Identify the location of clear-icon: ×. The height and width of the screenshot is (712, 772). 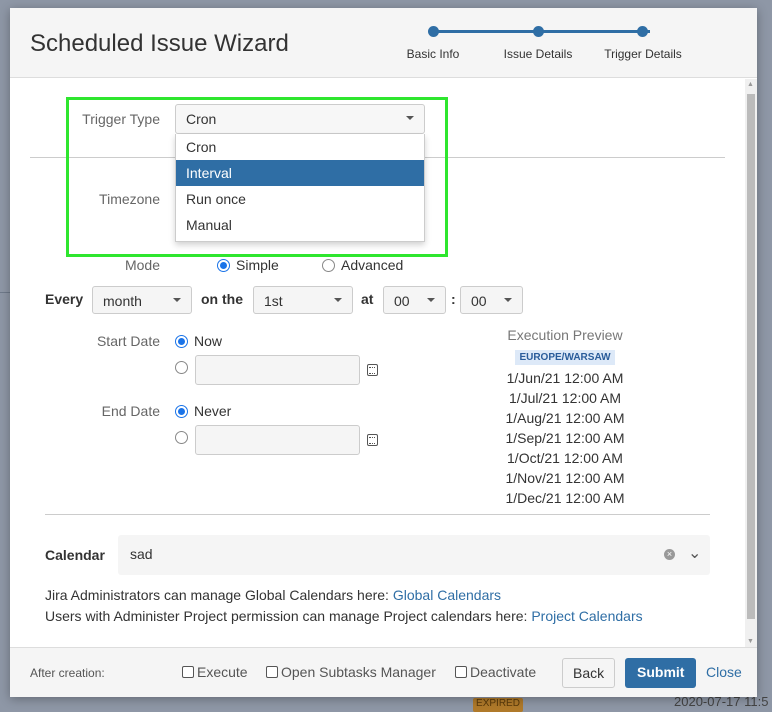
(669, 554).